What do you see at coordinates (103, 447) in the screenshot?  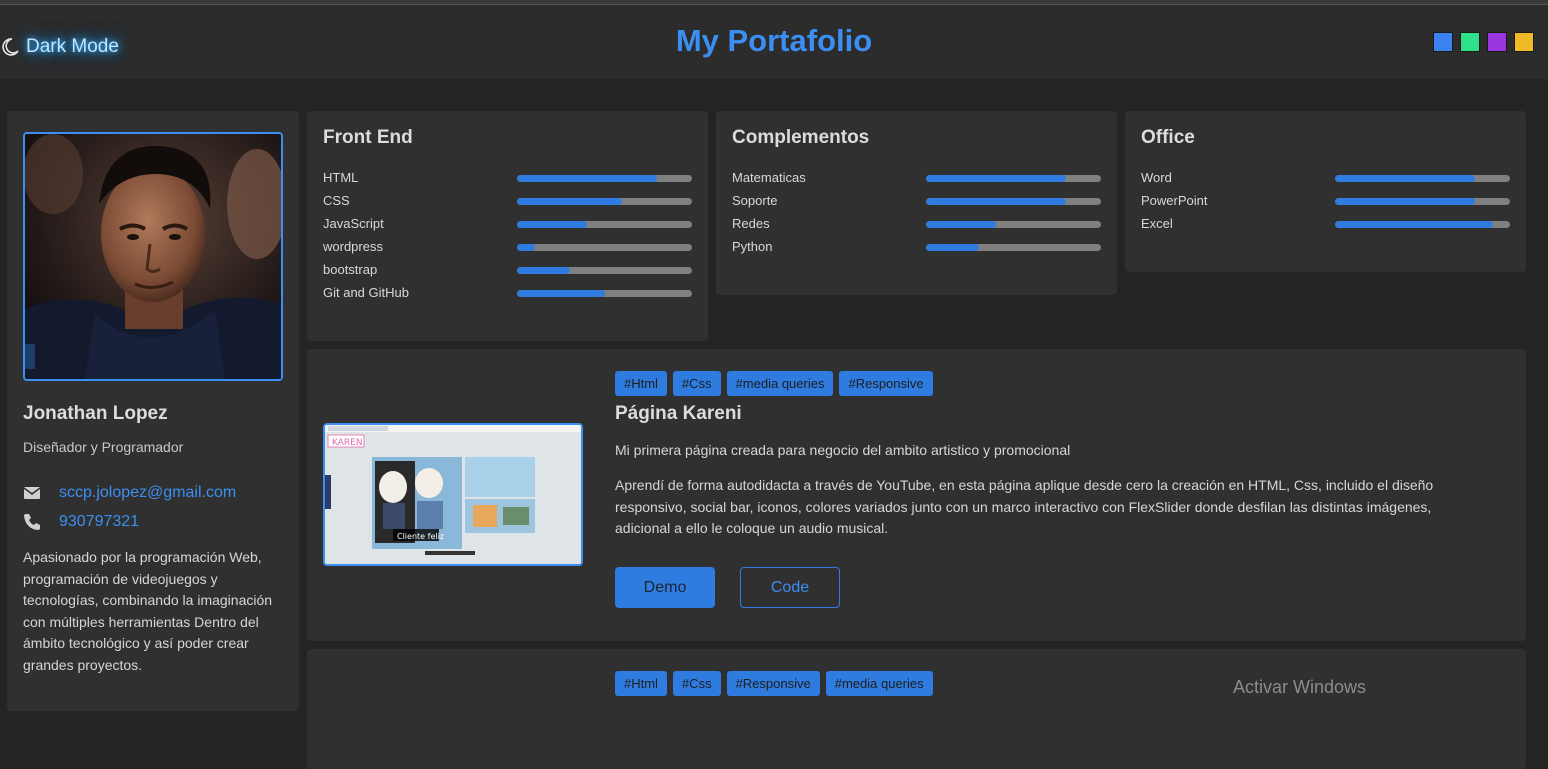 I see `profile-role: Diseñador y Programador` at bounding box center [103, 447].